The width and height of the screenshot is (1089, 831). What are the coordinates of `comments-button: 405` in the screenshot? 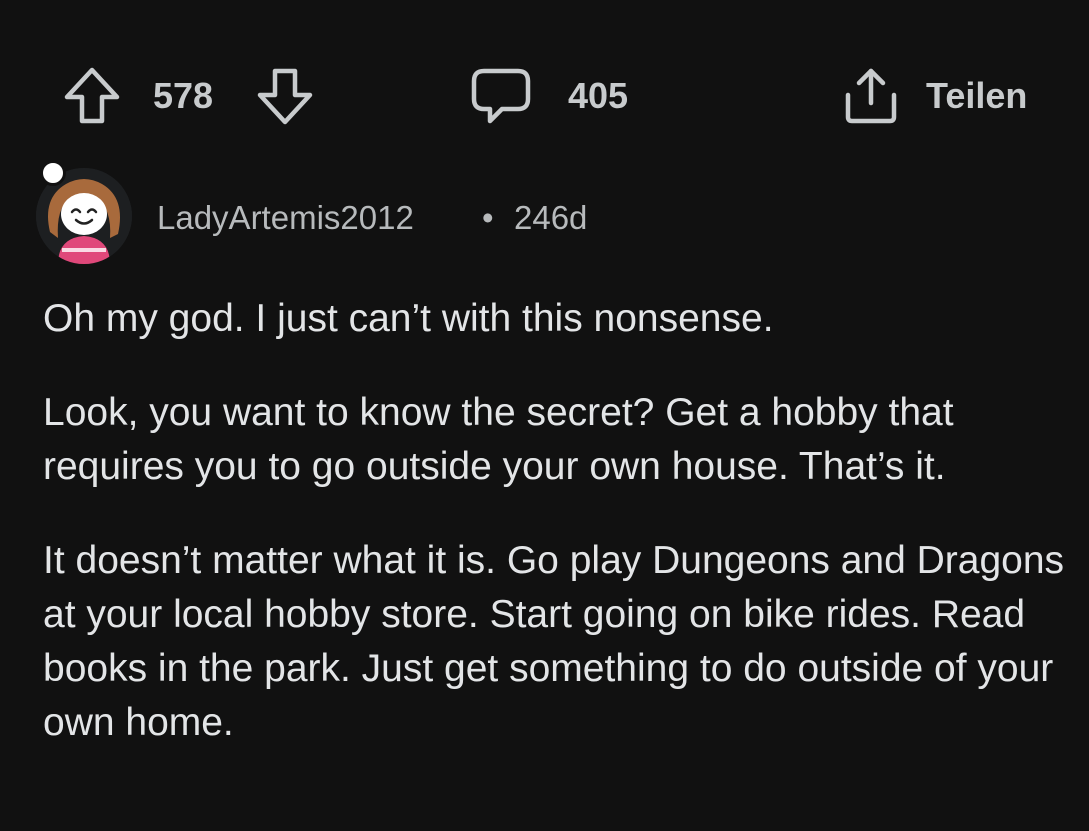 It's located at (558, 96).